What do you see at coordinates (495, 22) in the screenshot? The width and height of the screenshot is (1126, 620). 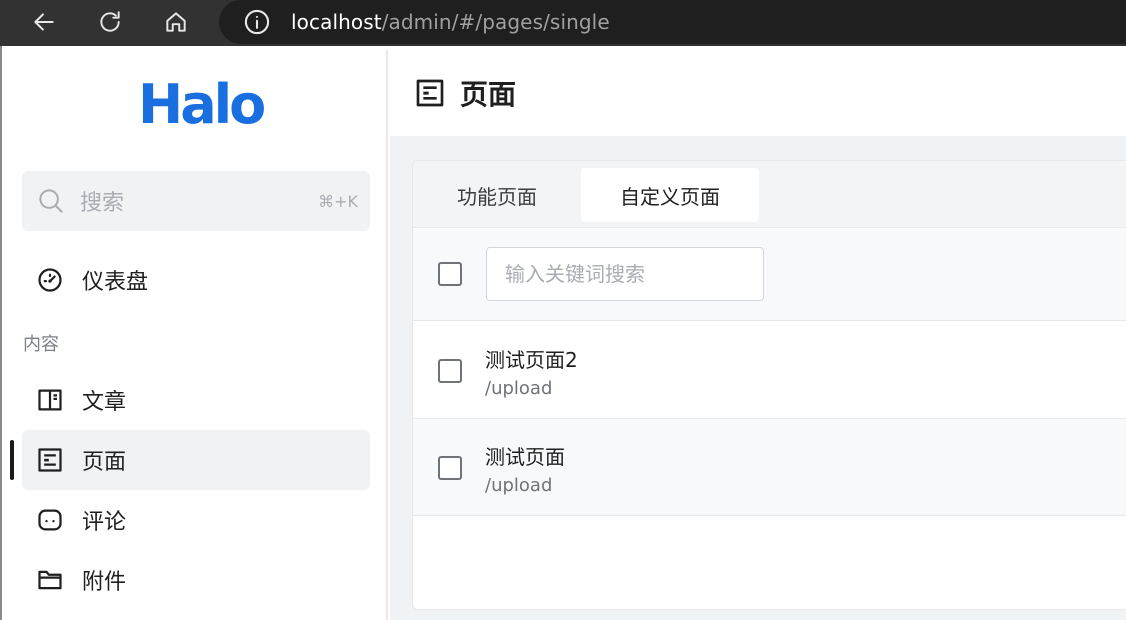 I see `url-path: /admin/#/pages/single` at bounding box center [495, 22].